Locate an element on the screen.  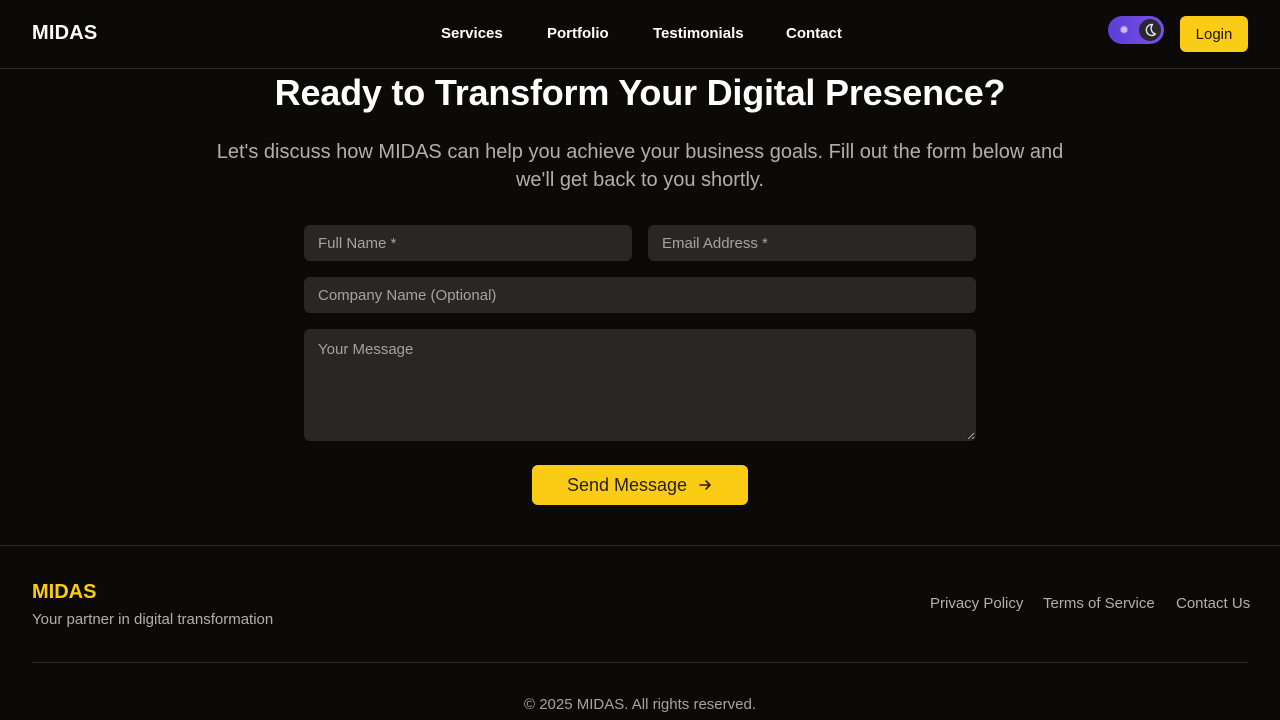
footer-divider is located at coordinates (640, 662).